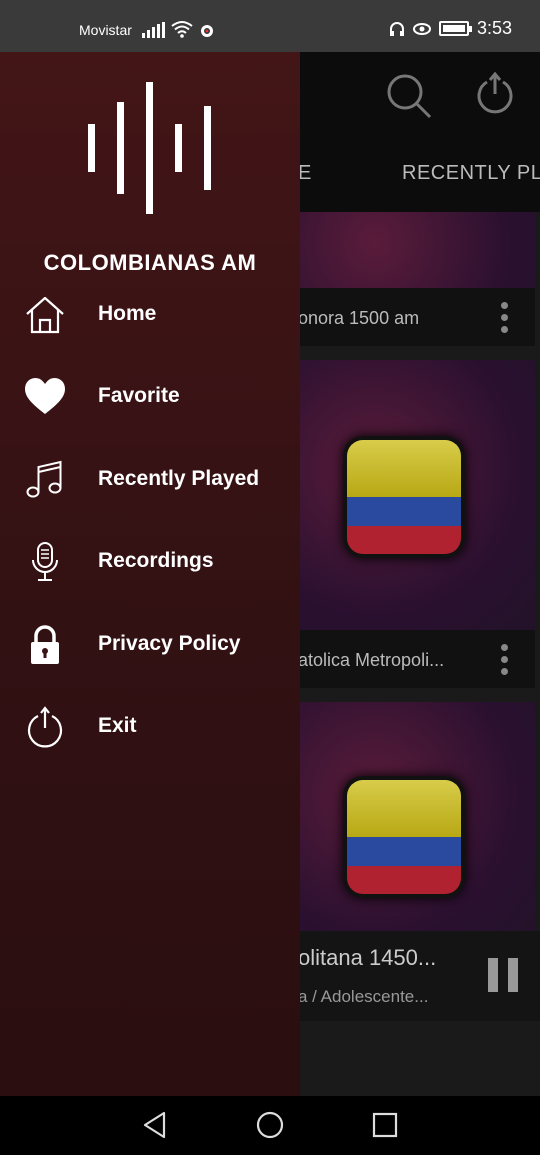 This screenshot has height=1155, width=540. I want to click on pause-icon, so click(503, 975).